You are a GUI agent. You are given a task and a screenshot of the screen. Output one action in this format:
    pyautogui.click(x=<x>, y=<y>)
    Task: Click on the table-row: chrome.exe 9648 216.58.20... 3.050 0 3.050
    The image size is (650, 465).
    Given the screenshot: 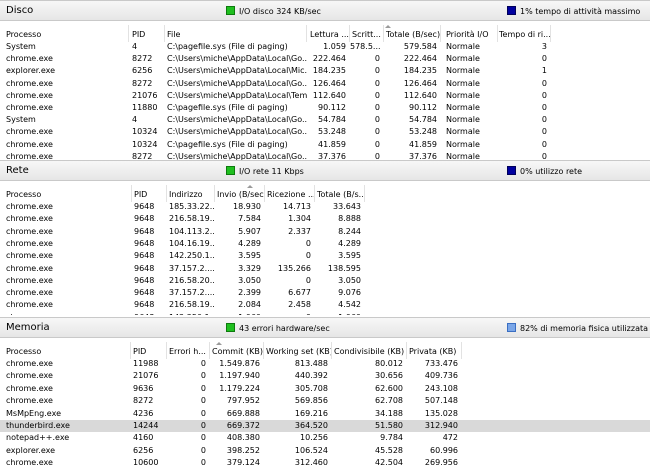 What is the action you would take?
    pyautogui.click(x=325, y=281)
    